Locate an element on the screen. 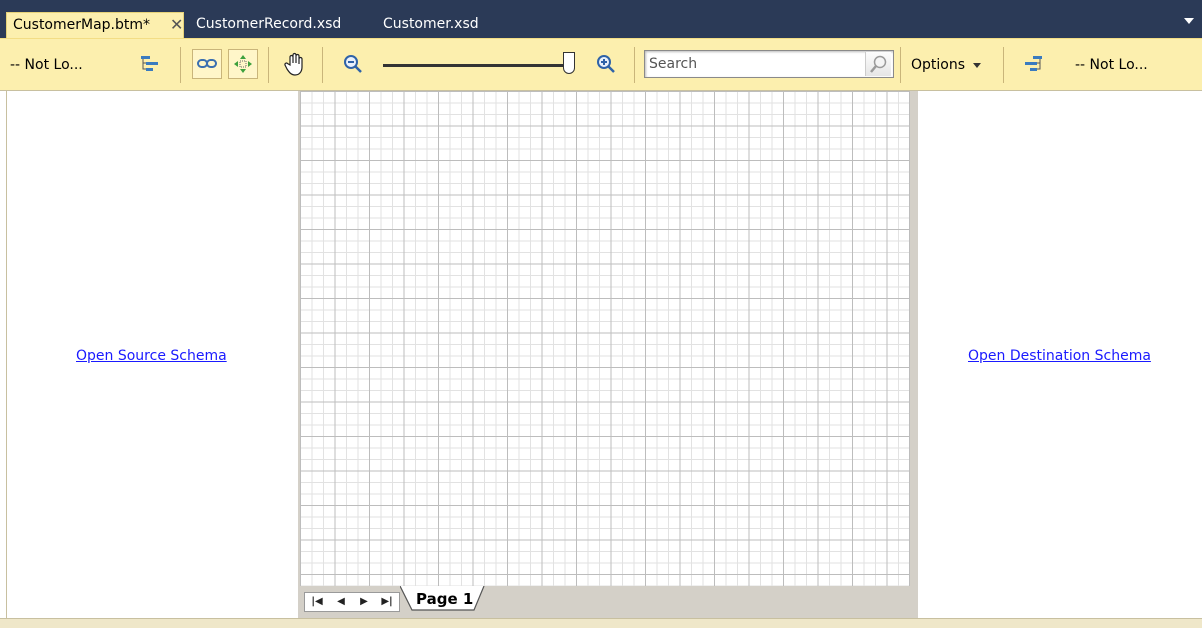 Image resolution: width=1202 pixels, height=628 pixels. source-schema-icon is located at coordinates (150, 64).